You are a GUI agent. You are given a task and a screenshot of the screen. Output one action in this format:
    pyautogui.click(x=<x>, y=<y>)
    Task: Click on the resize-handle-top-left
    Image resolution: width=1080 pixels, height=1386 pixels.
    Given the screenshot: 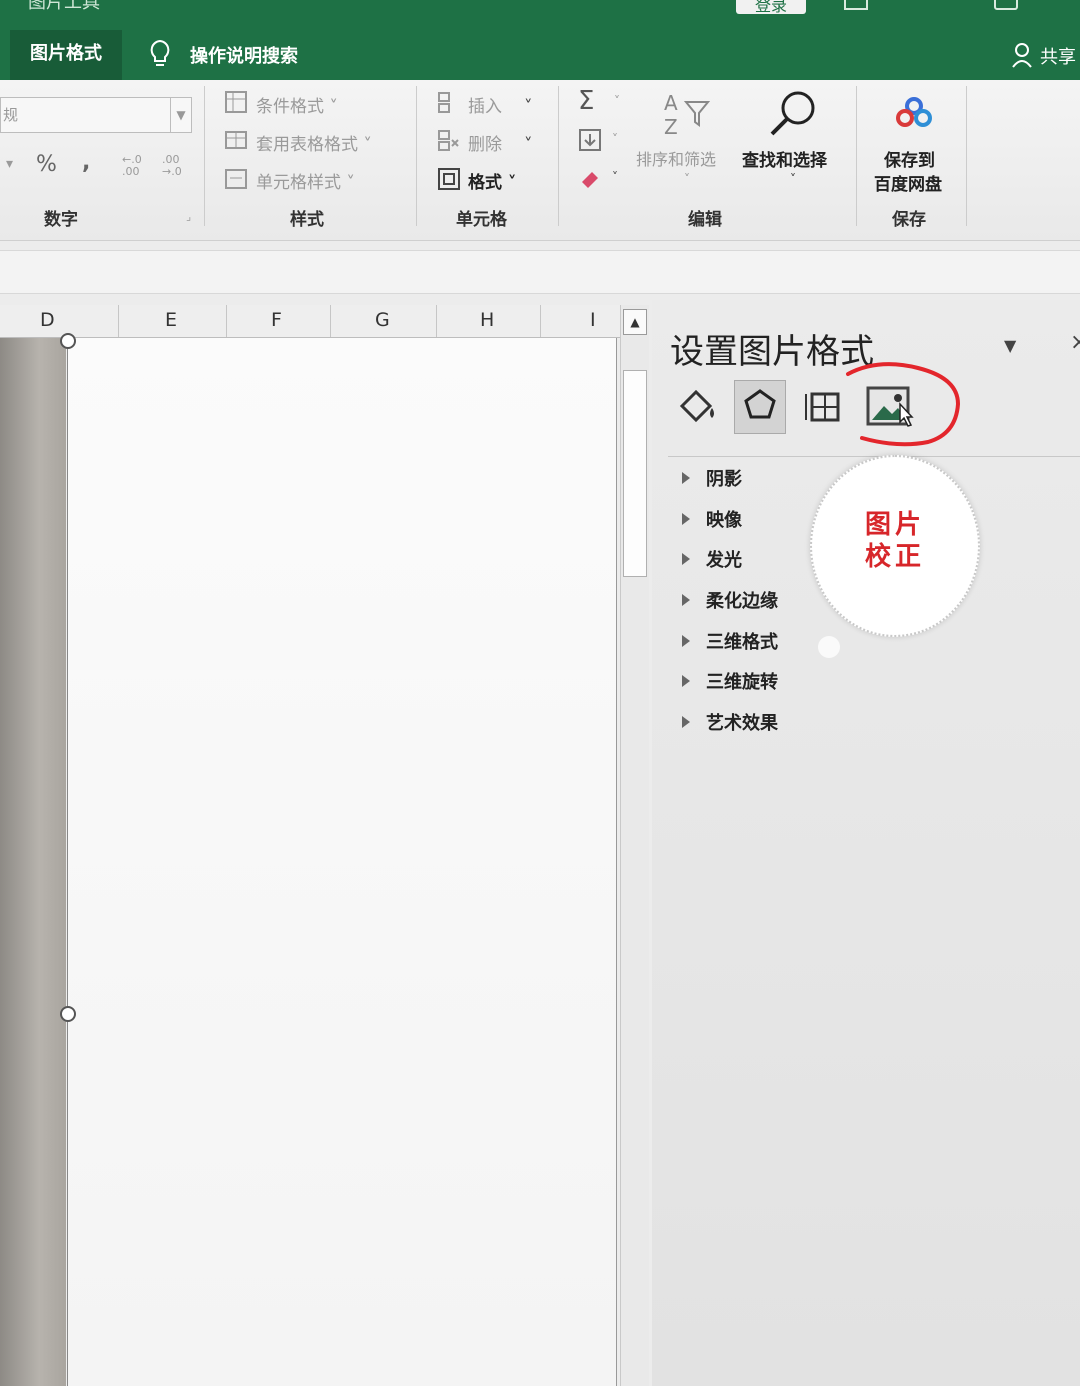 What is the action you would take?
    pyautogui.click(x=68, y=341)
    